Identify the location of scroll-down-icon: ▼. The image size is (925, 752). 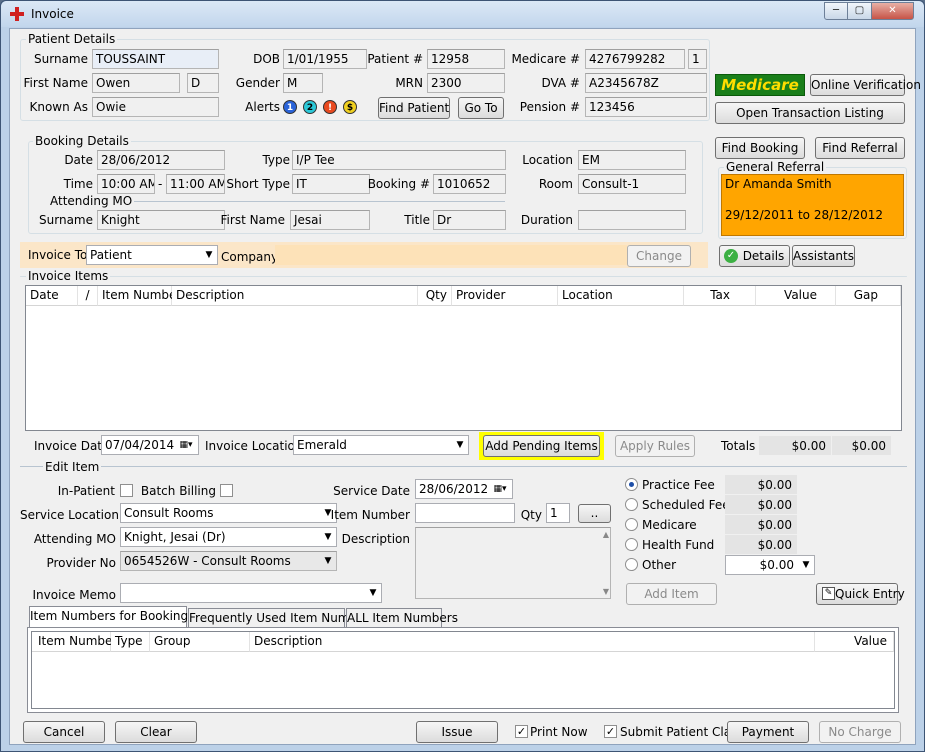
(606, 591).